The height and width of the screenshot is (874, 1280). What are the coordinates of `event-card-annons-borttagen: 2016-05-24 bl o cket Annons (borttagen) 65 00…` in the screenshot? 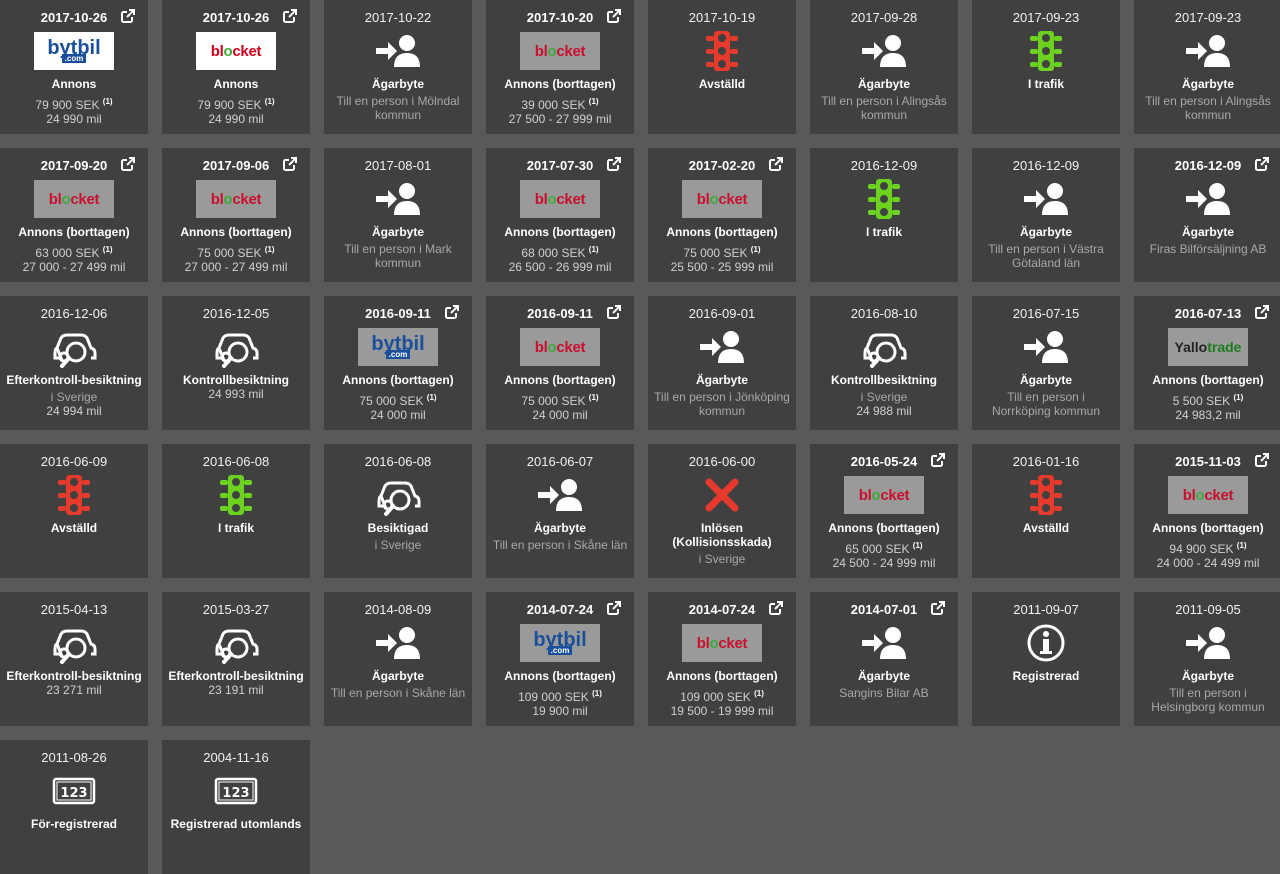 It's located at (884, 511).